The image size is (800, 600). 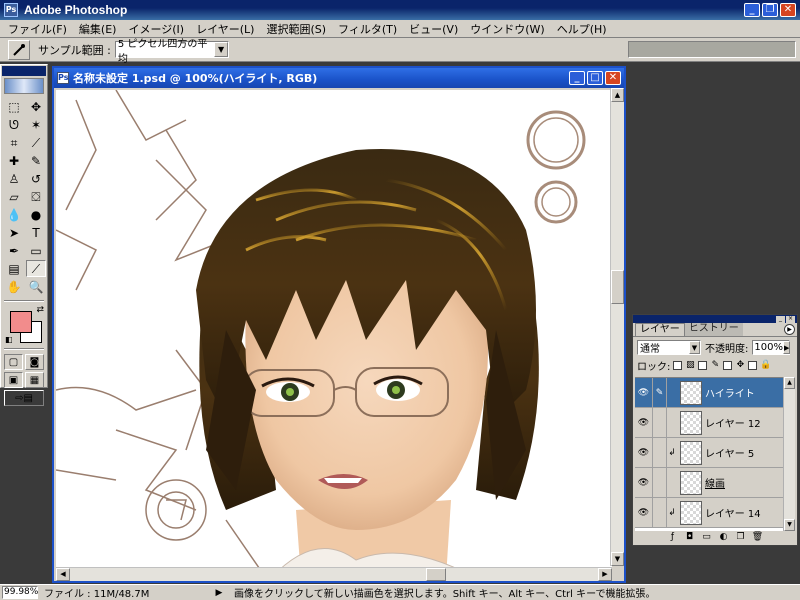 I want to click on foreground-color-swatch, so click(x=21, y=322).